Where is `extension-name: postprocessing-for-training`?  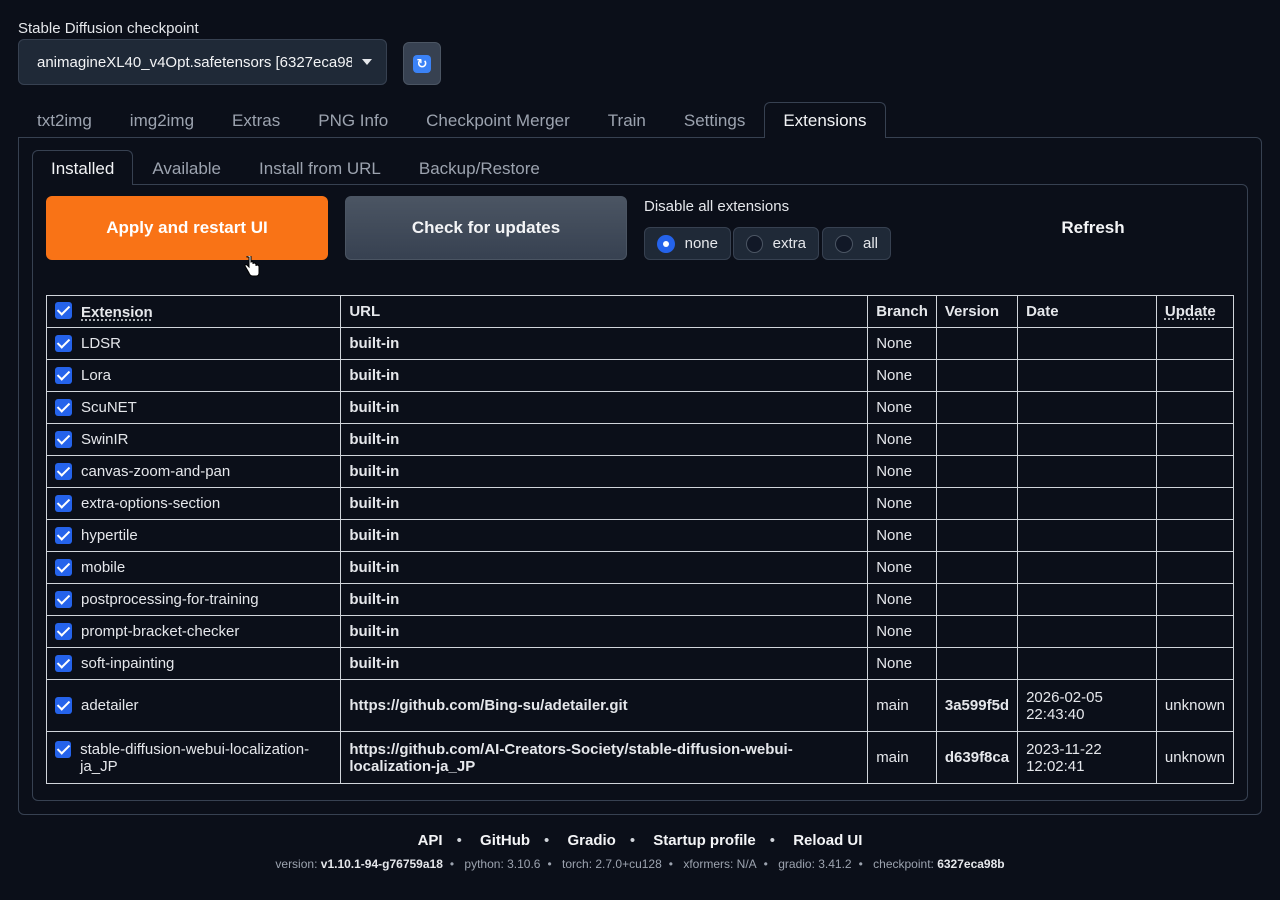
extension-name: postprocessing-for-training is located at coordinates (170, 599).